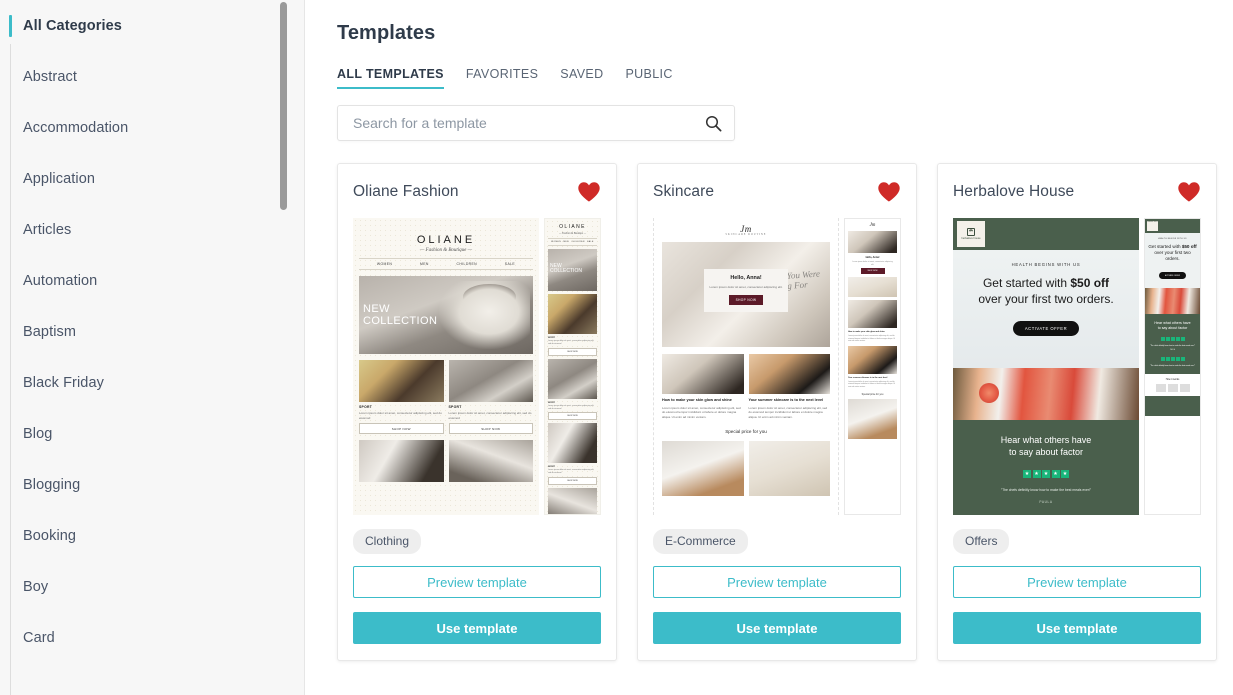  Describe the element at coordinates (401, 461) in the screenshot. I see `email-product-cell` at that location.